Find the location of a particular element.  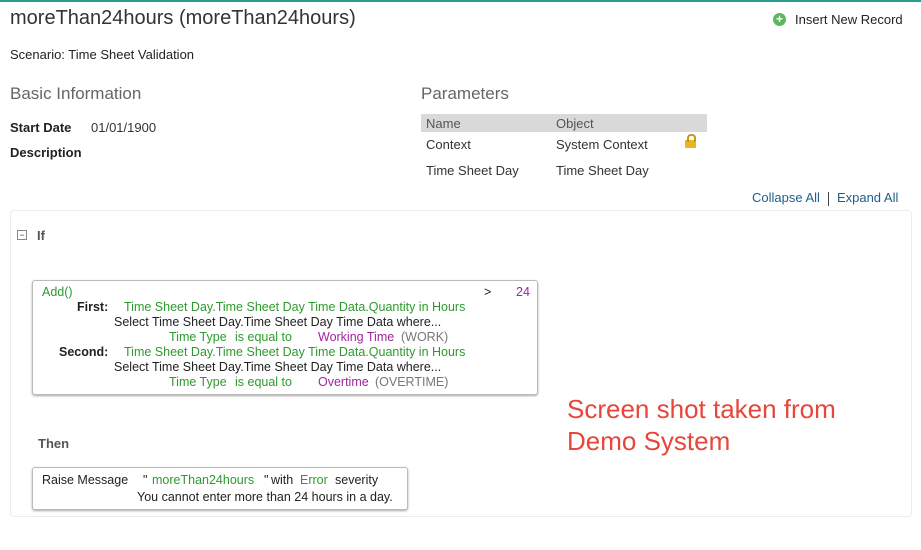

then-label: Then is located at coordinates (54, 443).